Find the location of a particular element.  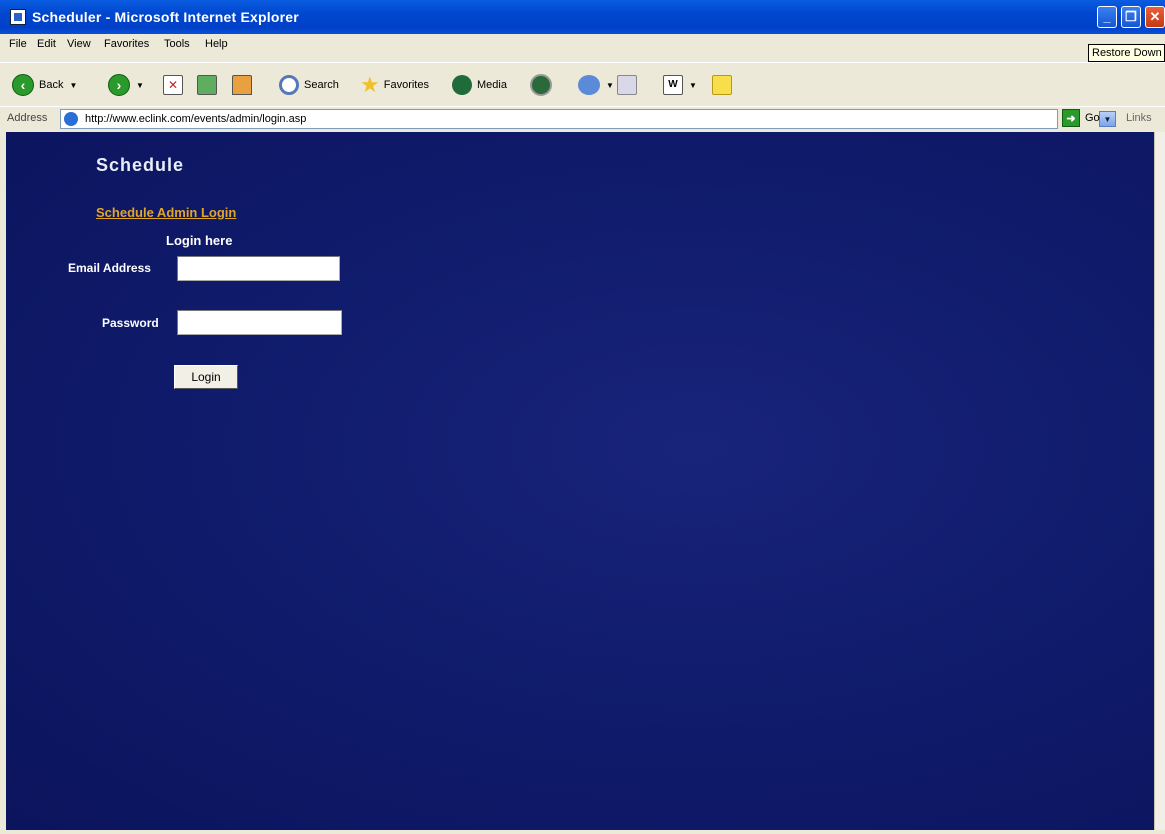

favorites-button: ★ Favorites is located at coordinates (394, 85).